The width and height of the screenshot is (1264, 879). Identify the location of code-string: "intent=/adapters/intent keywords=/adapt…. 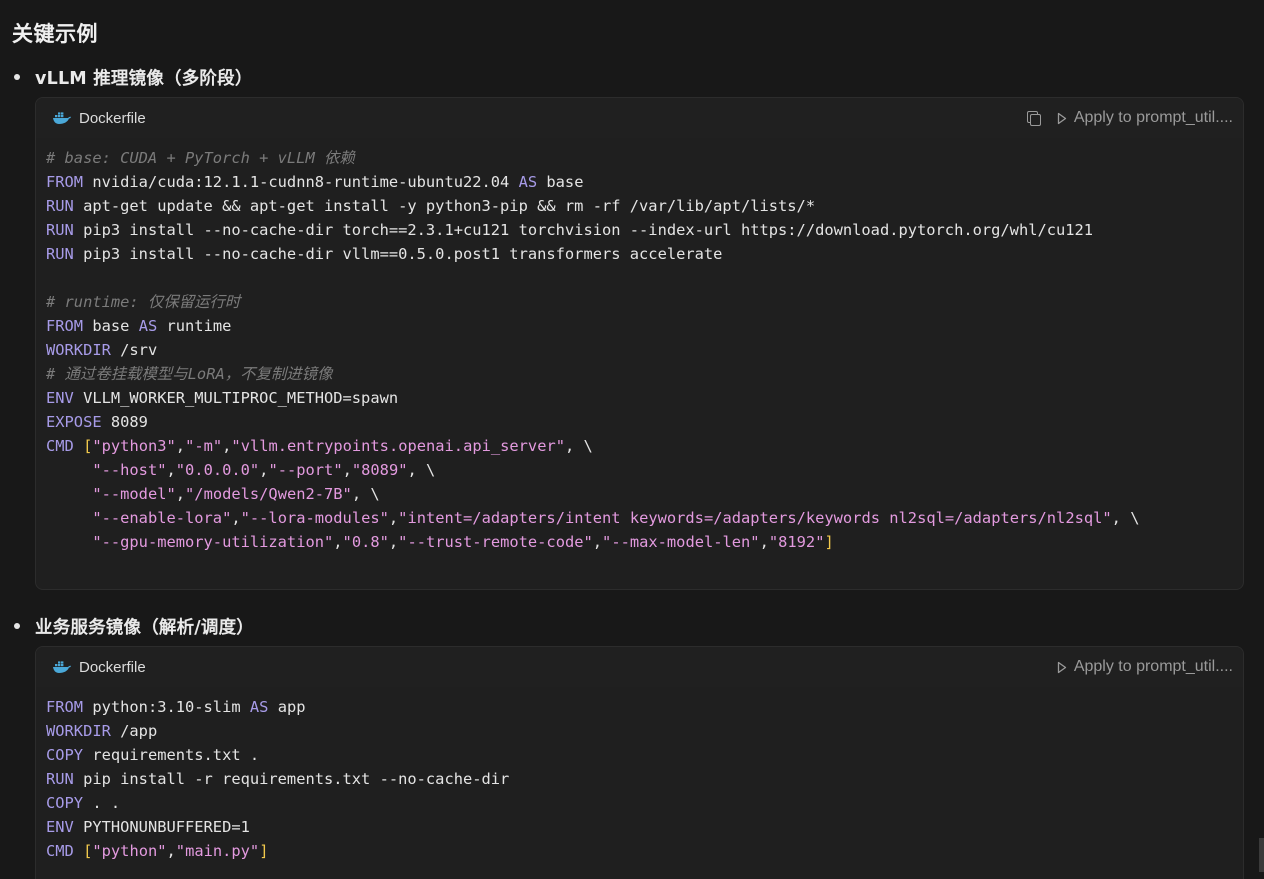
(755, 518).